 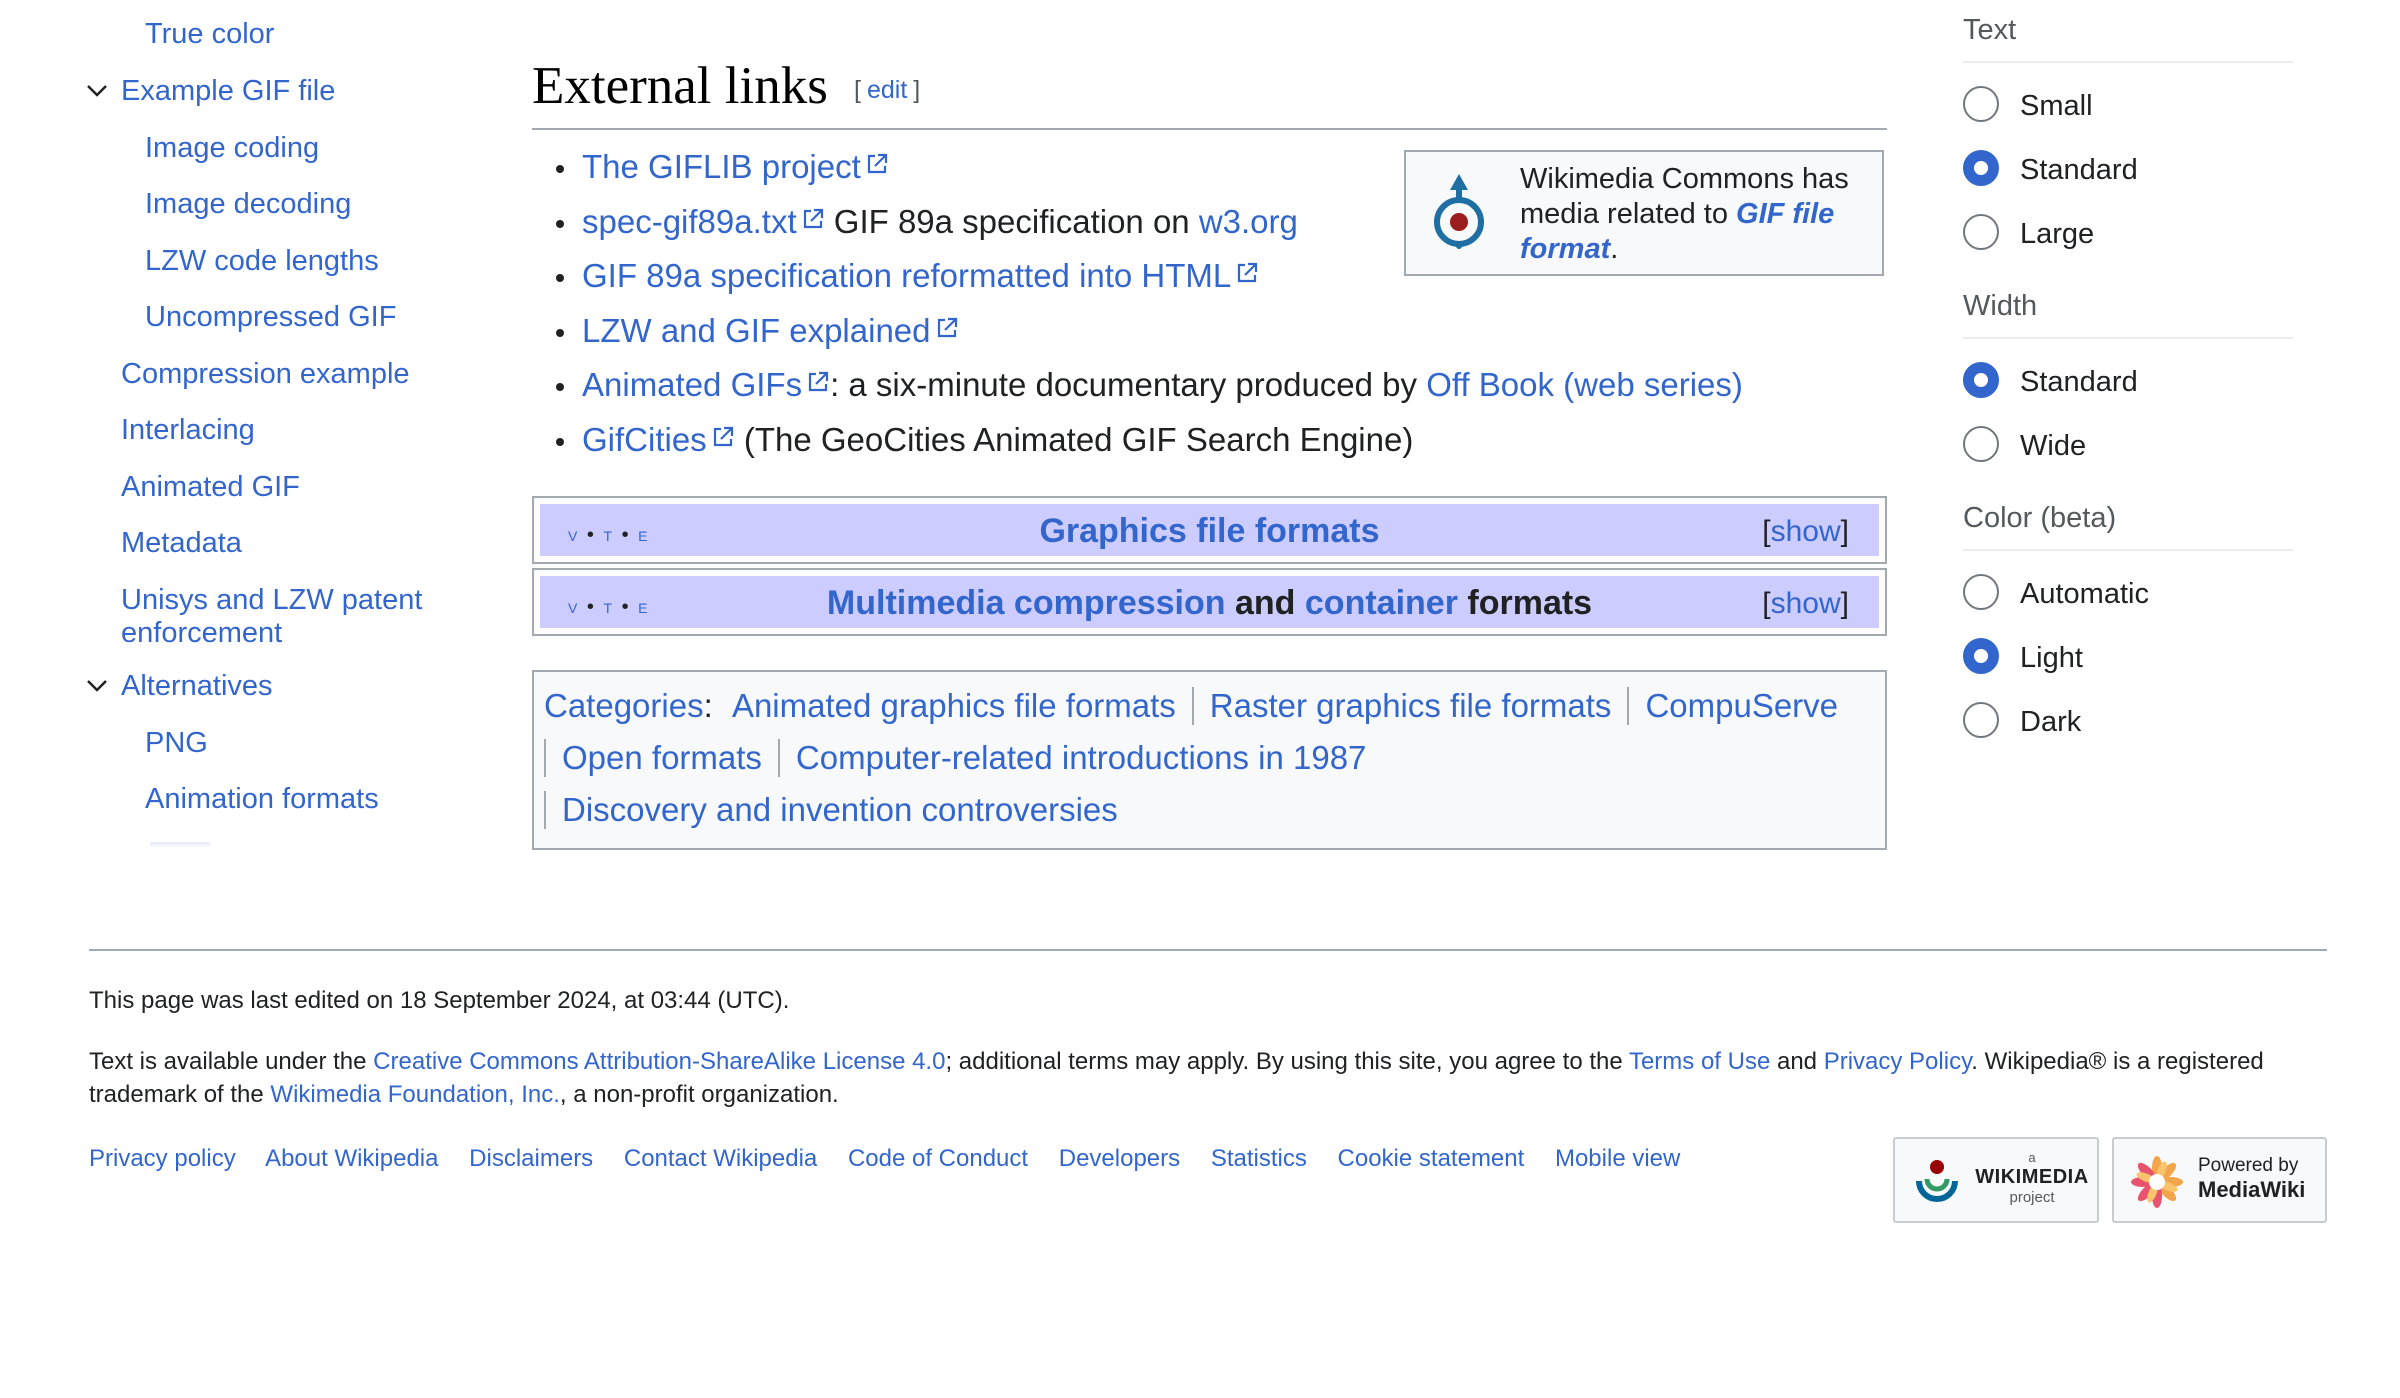 What do you see at coordinates (295, 204) in the screenshot?
I see `toc-item-image-decoding: Image decoding` at bounding box center [295, 204].